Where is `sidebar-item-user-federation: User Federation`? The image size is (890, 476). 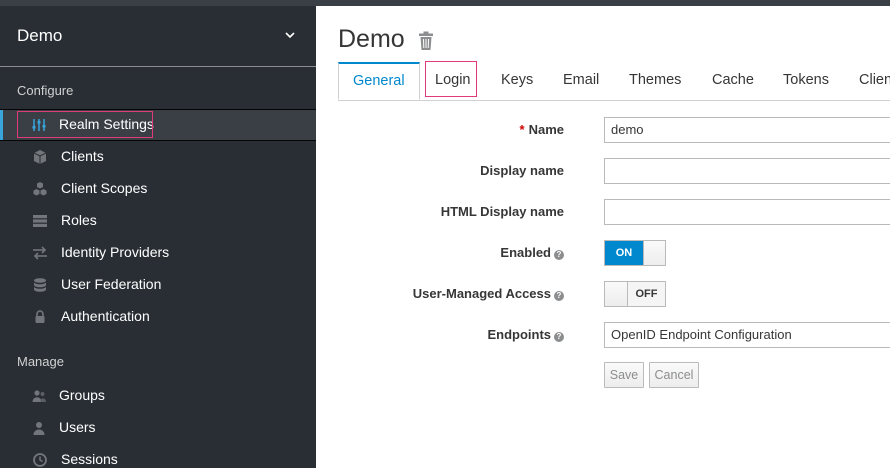 sidebar-item-user-federation: User Federation is located at coordinates (158, 285).